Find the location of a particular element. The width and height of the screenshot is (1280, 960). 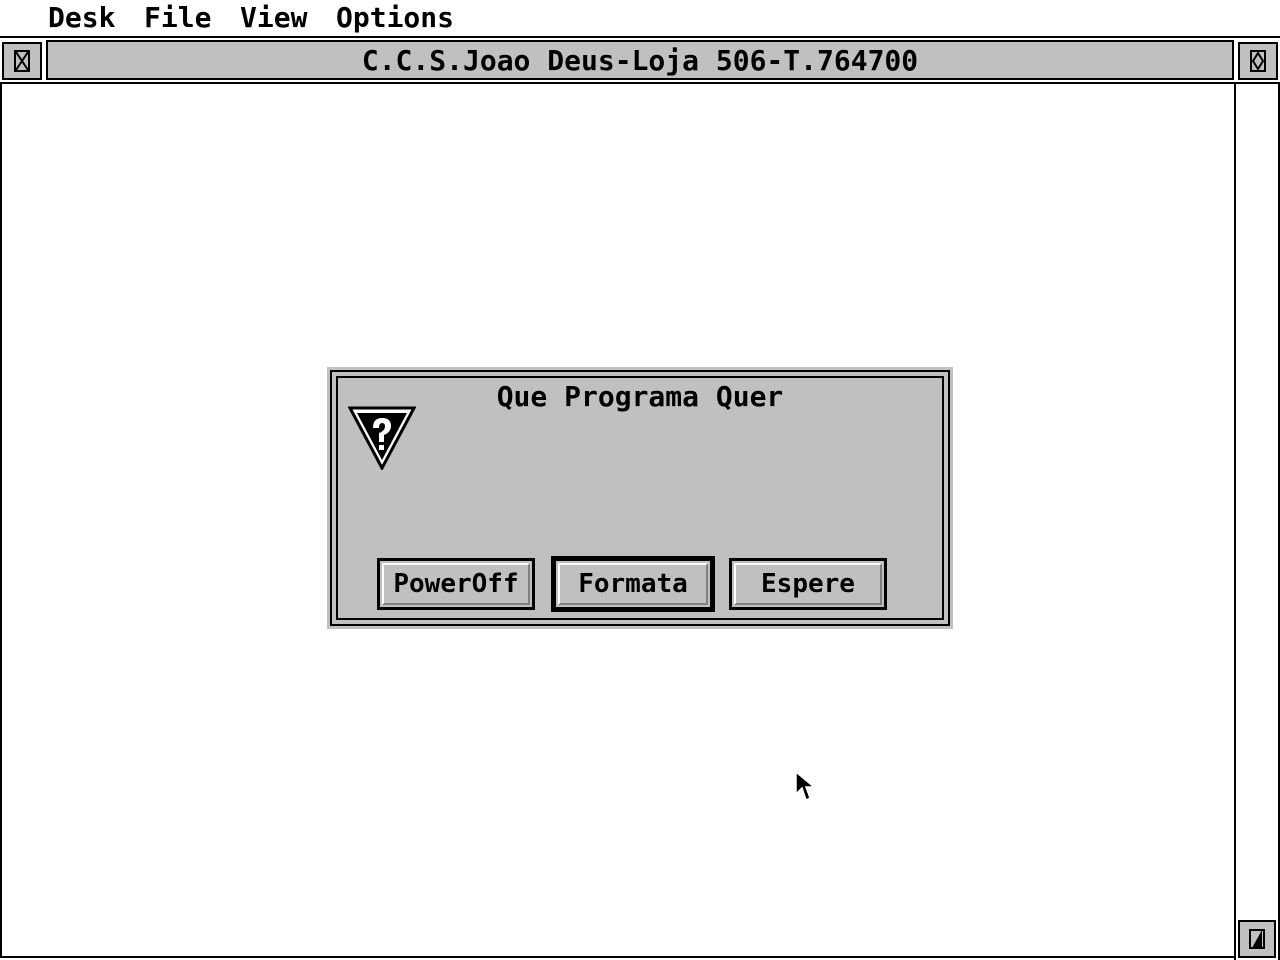

mouse-pointer-icon is located at coordinates (805, 786).